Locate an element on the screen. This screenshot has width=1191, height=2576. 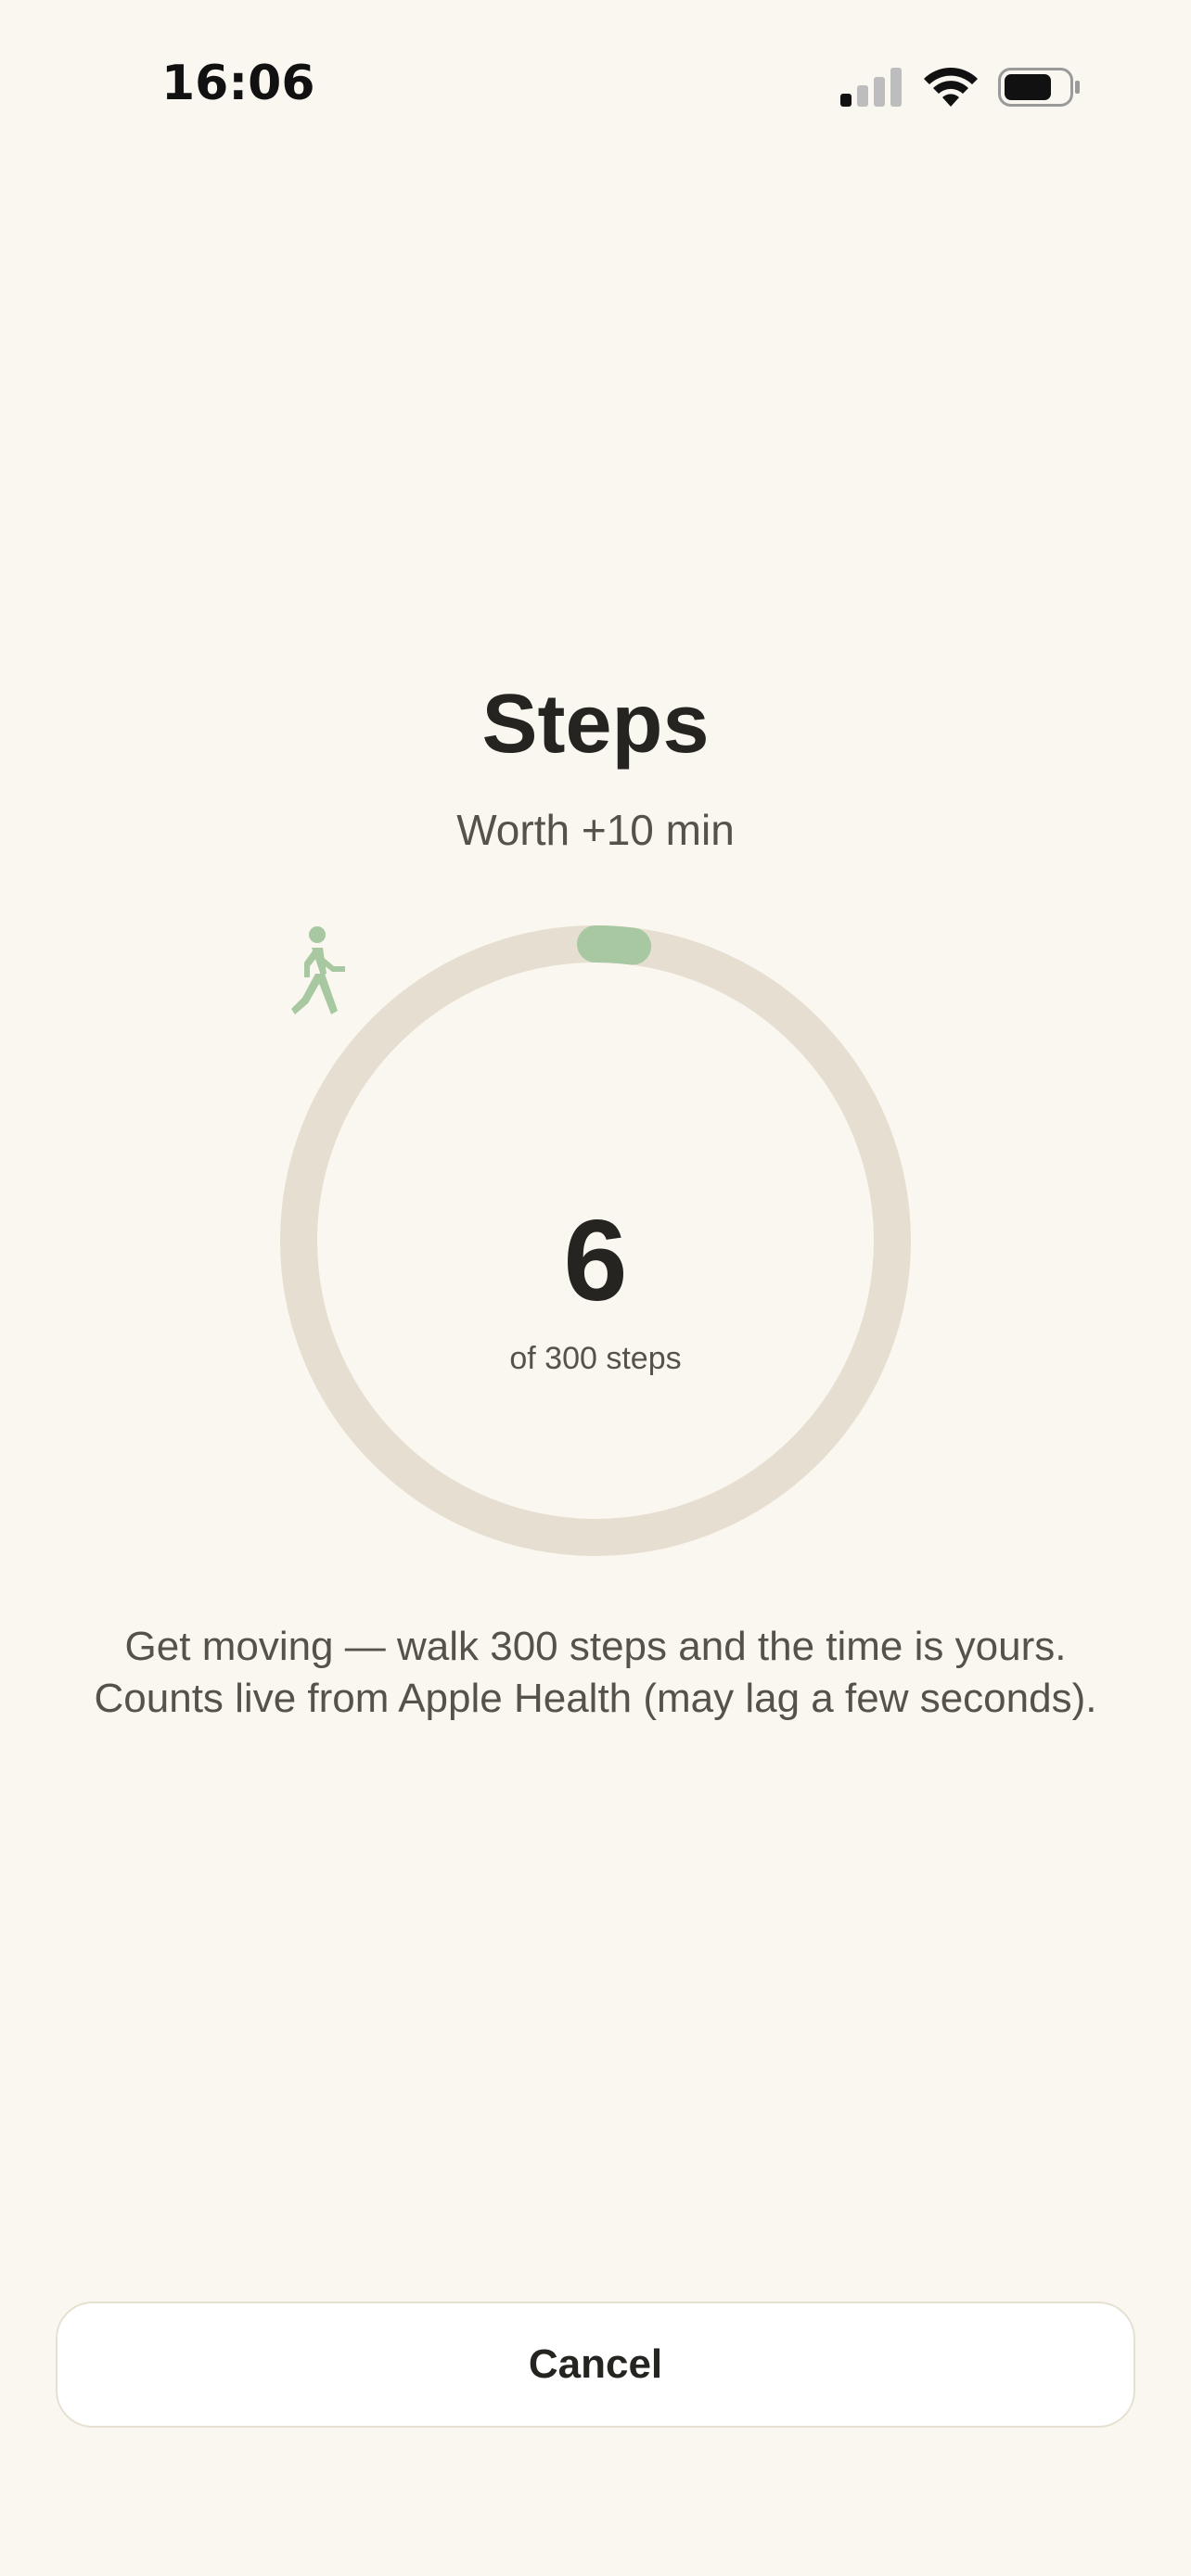
step-goal-label: of 300 steps is located at coordinates (595, 1358).